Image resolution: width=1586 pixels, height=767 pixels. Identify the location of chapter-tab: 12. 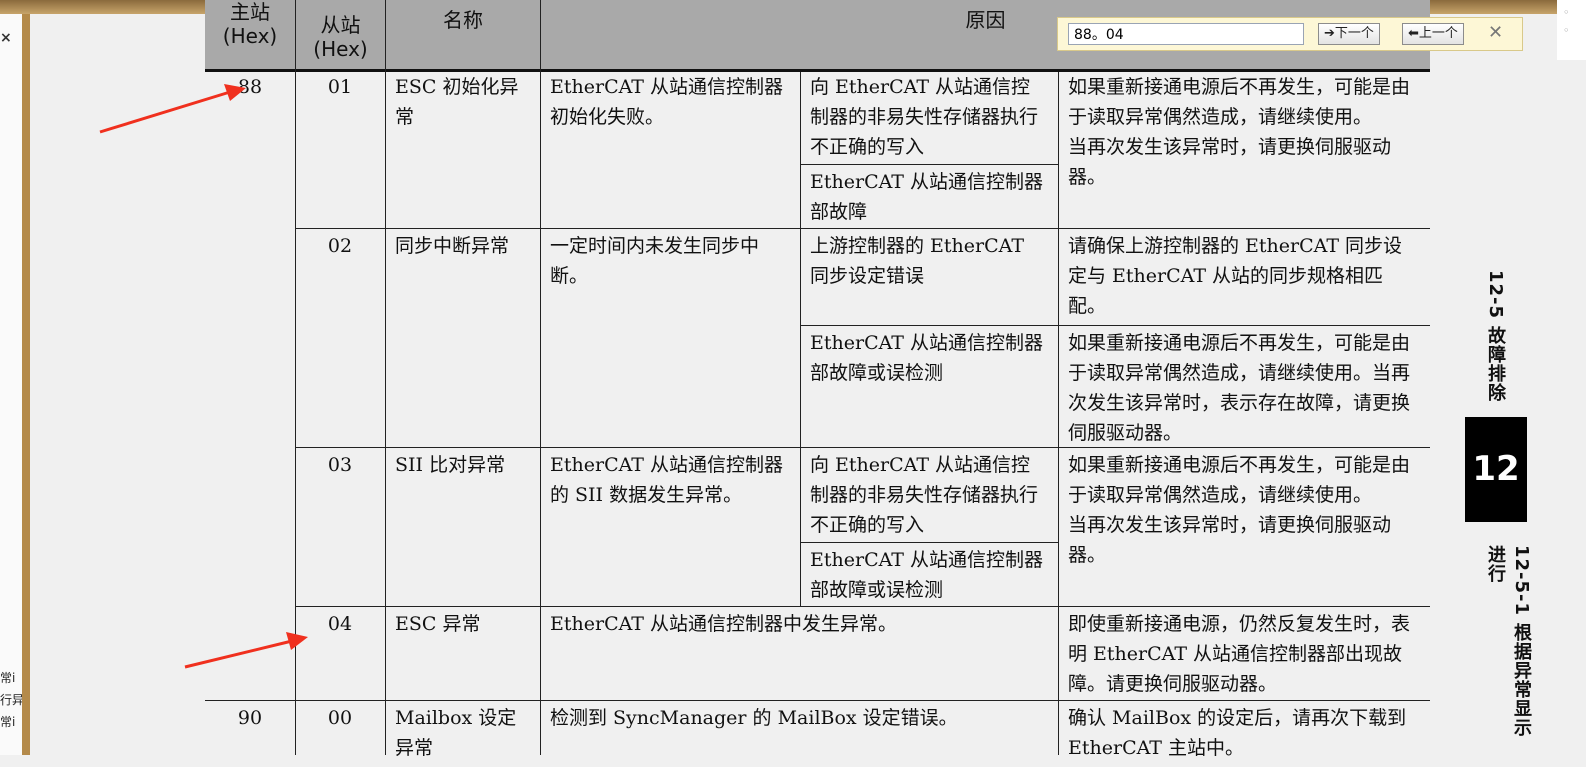
(1496, 469).